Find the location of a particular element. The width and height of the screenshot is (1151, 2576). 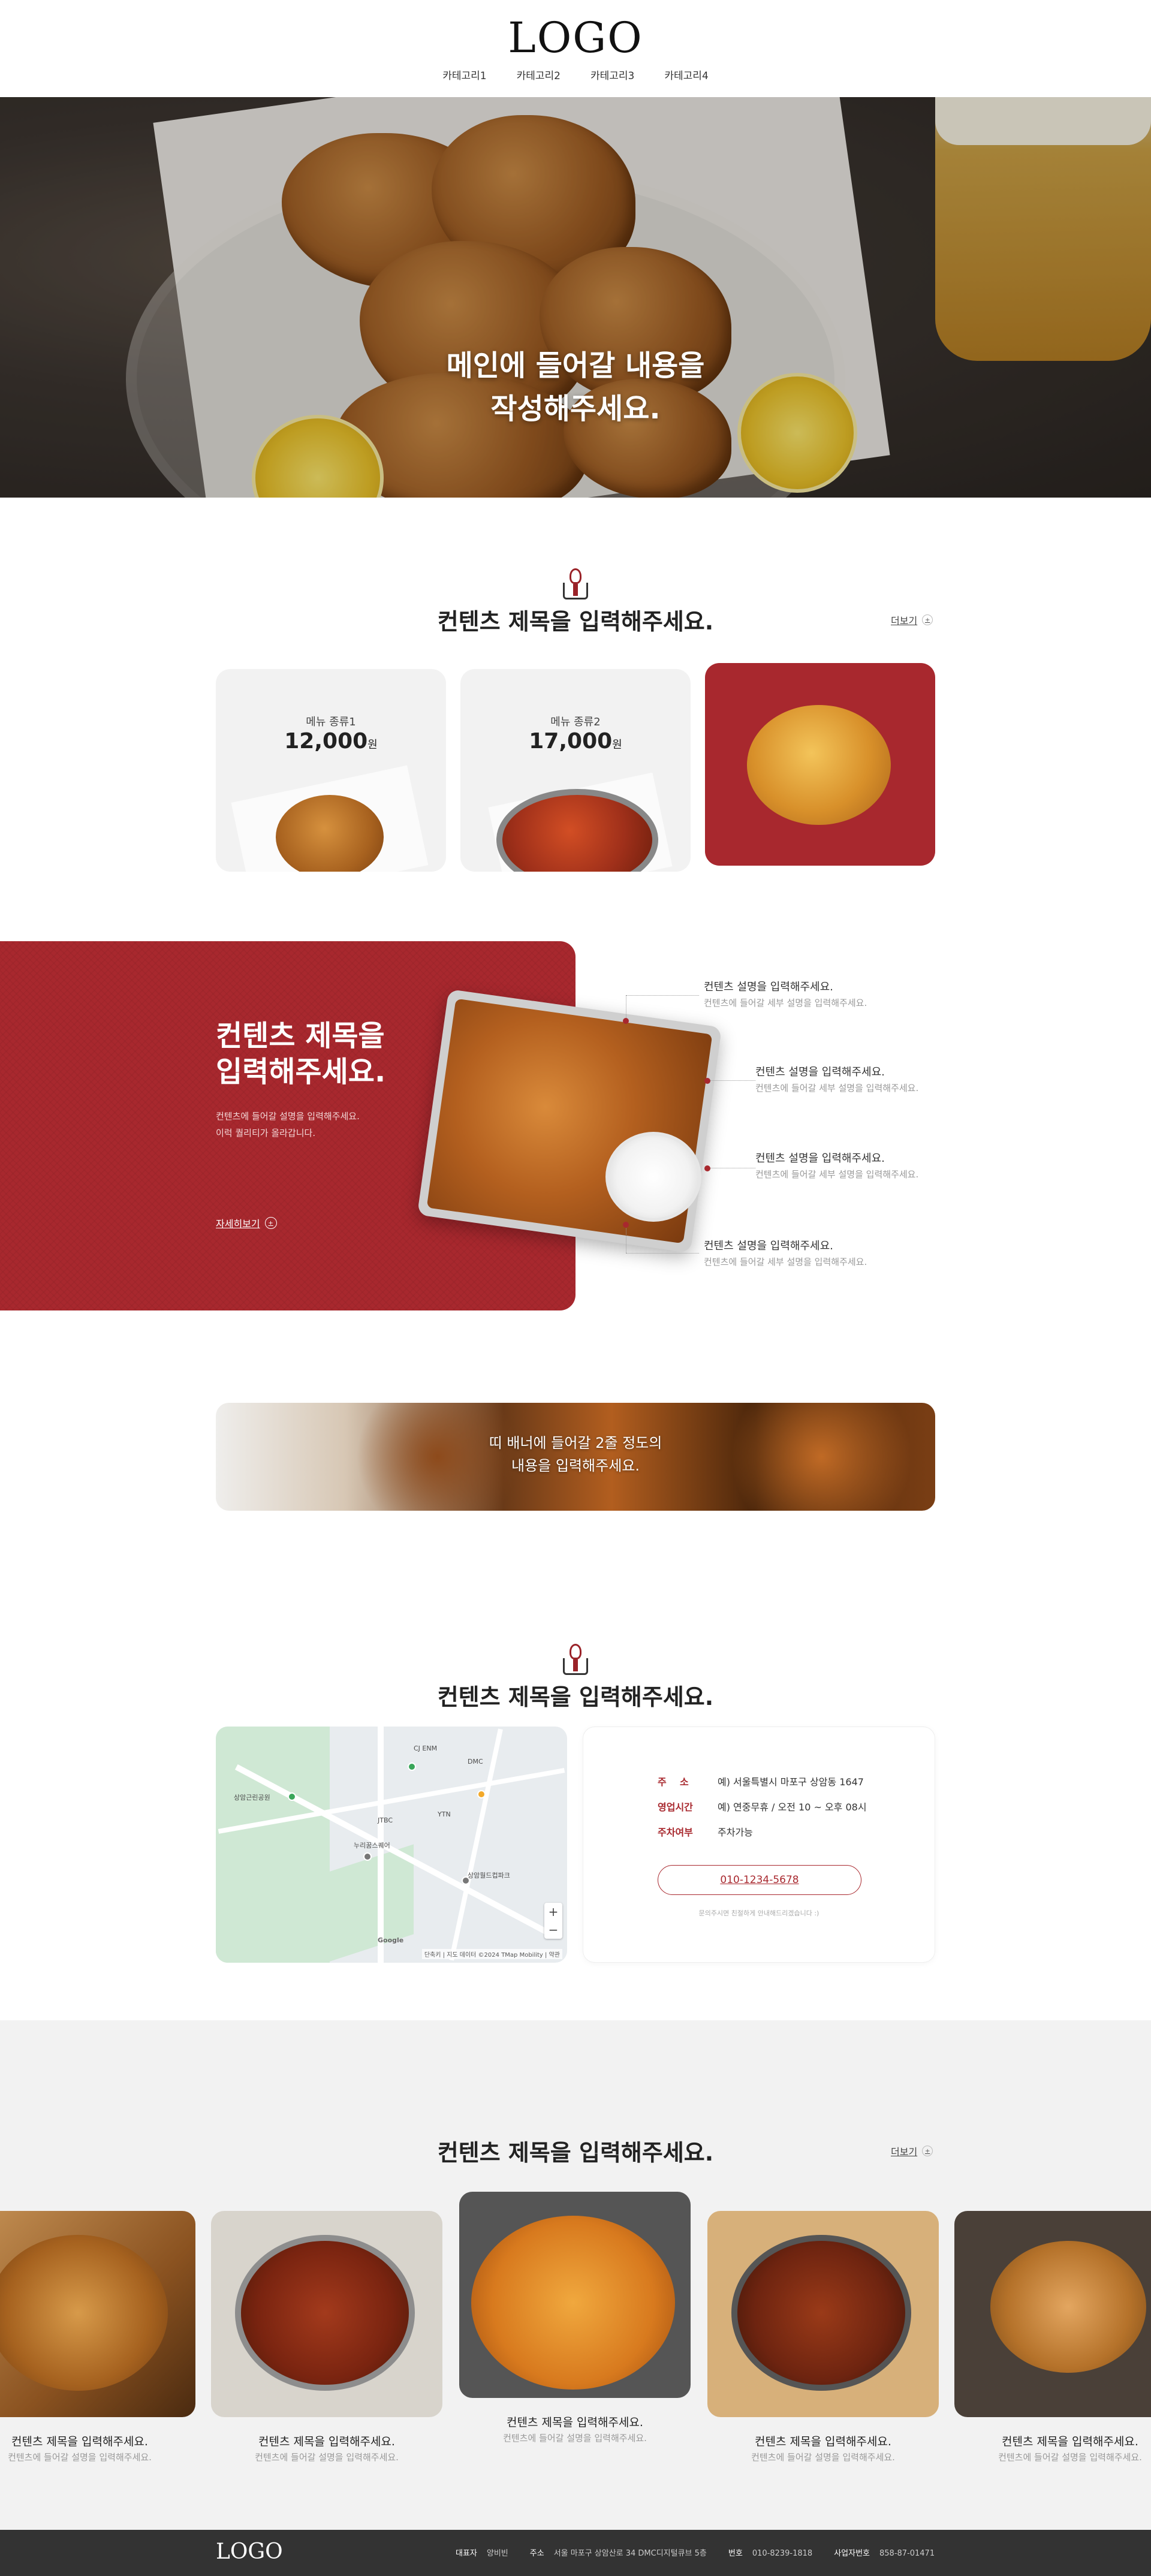

feature-description: 컨텐츠에 들어갈 설명을 입력해주세요. 이럭 퀄리티가 올라갑니다. is located at coordinates (288, 1124).